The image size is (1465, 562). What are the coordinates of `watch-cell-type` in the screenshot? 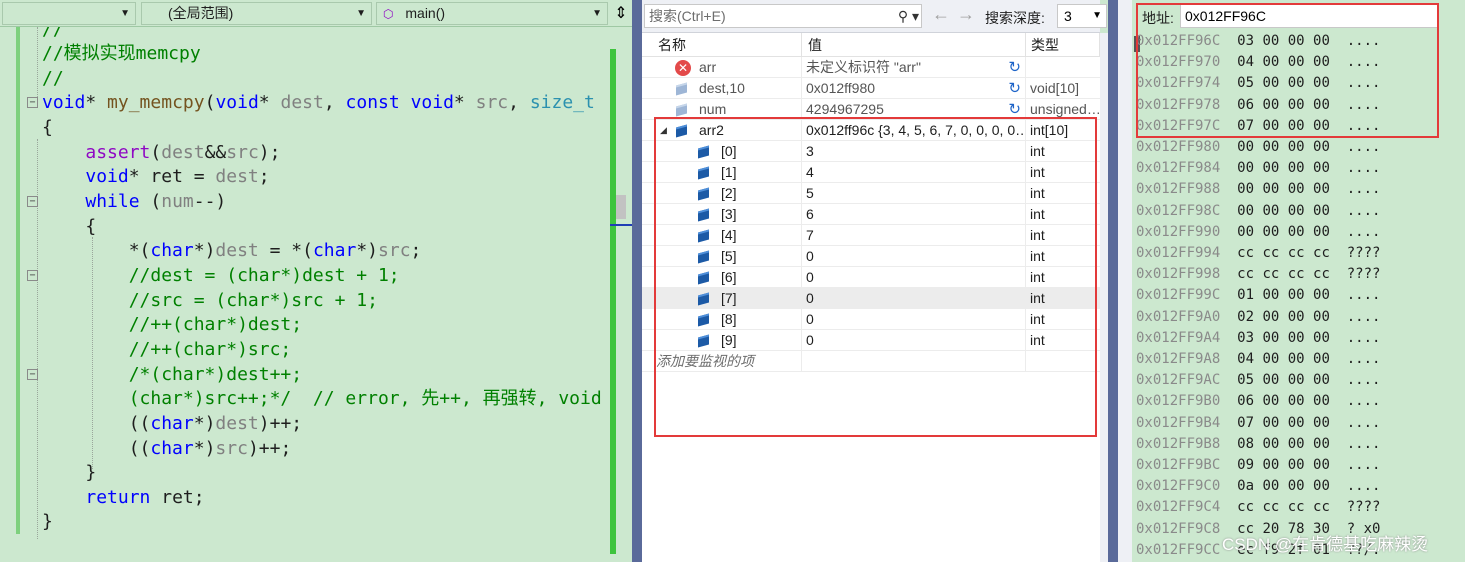 It's located at (1063, 67).